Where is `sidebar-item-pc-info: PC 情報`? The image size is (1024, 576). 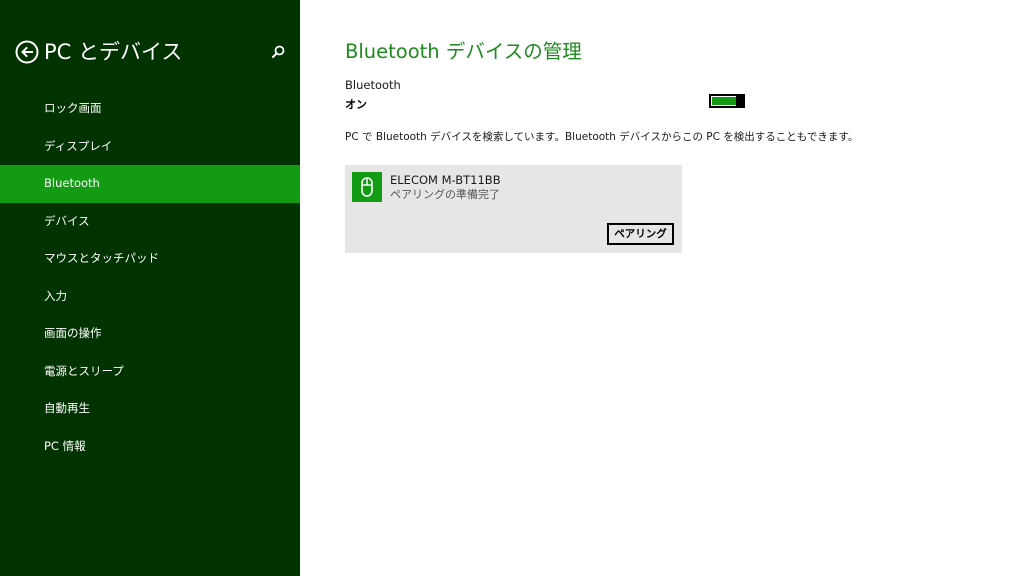 sidebar-item-pc-info: PC 情報 is located at coordinates (150, 447).